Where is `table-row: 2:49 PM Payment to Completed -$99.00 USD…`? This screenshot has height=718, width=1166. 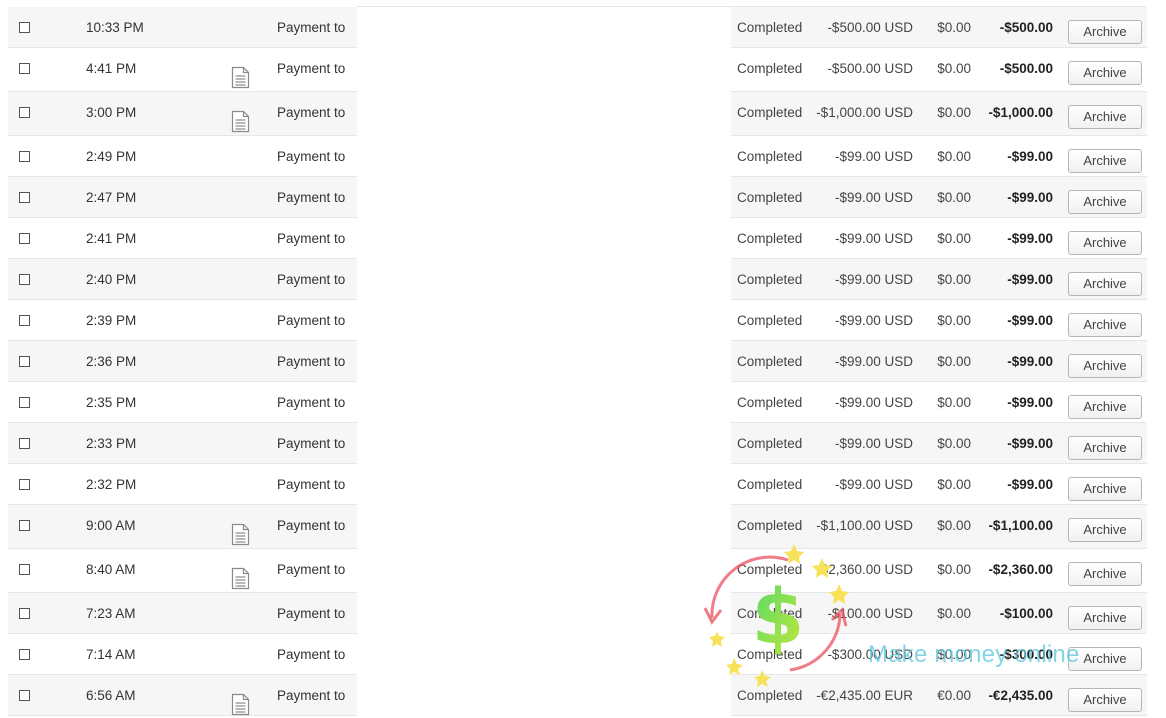
table-row: 2:49 PM Payment to Completed -$99.00 USD… is located at coordinates (583, 156).